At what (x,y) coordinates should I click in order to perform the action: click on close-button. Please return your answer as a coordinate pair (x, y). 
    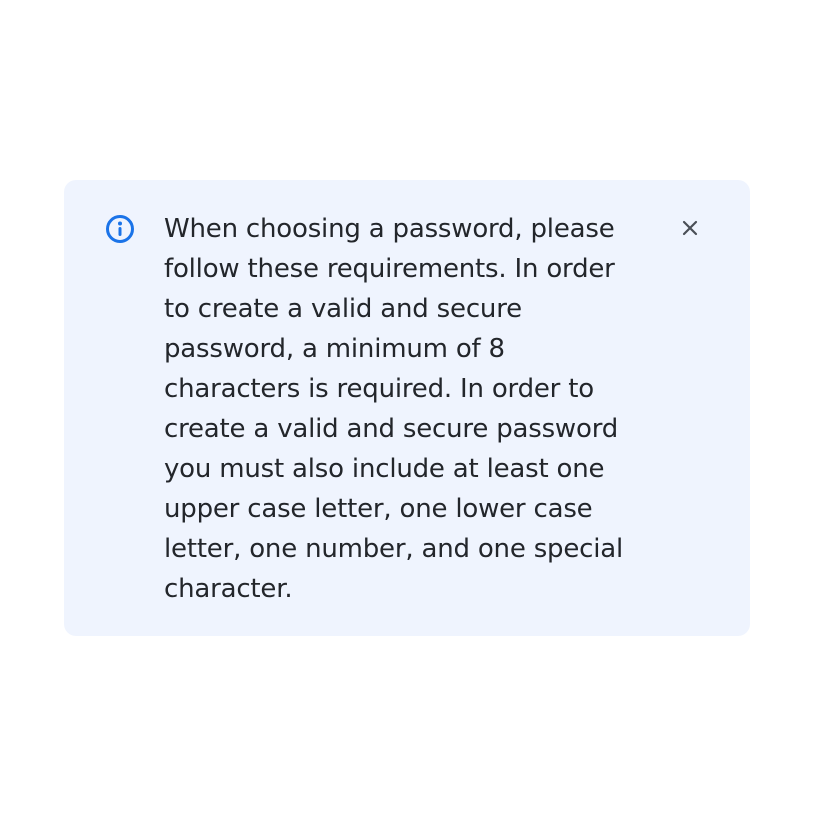
    Looking at the image, I should click on (690, 228).